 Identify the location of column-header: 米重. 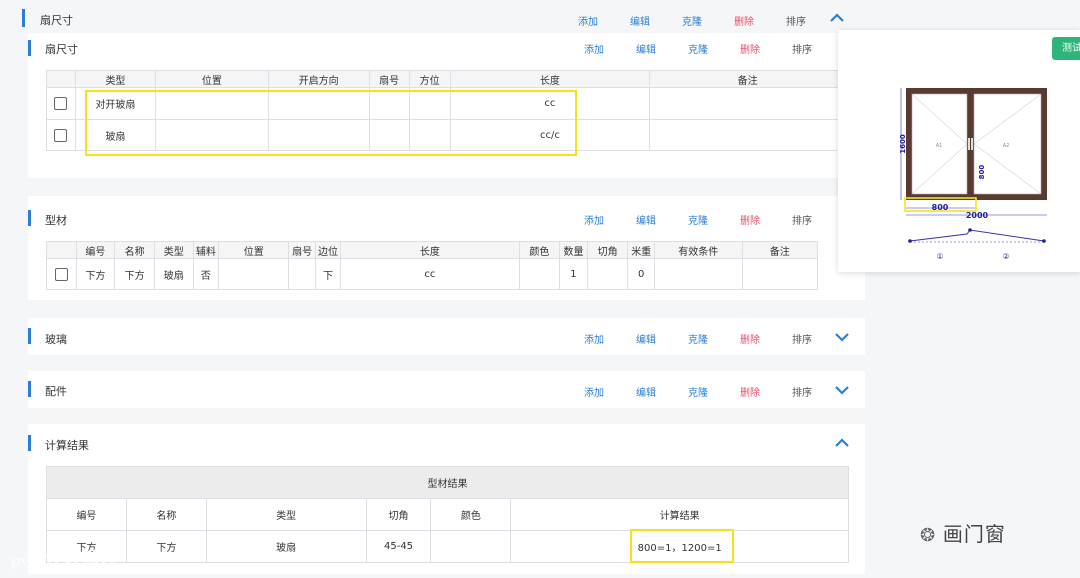
(641, 250).